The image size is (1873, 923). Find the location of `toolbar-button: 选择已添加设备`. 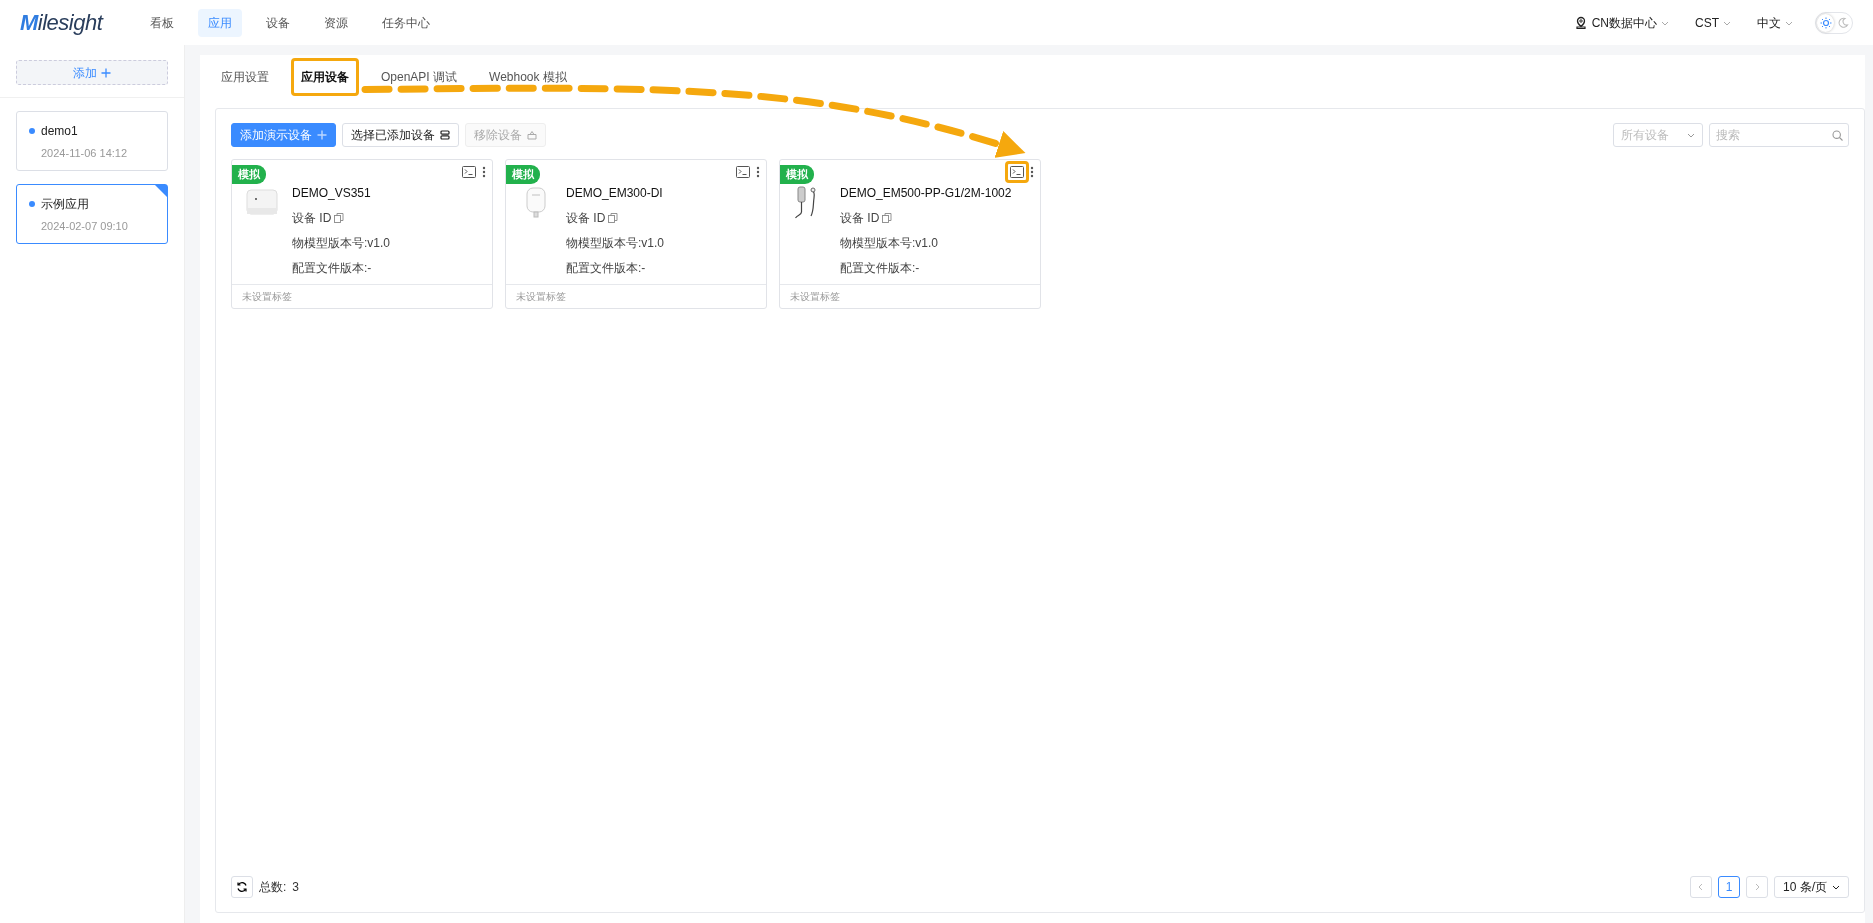

toolbar-button: 选择已添加设备 is located at coordinates (400, 135).